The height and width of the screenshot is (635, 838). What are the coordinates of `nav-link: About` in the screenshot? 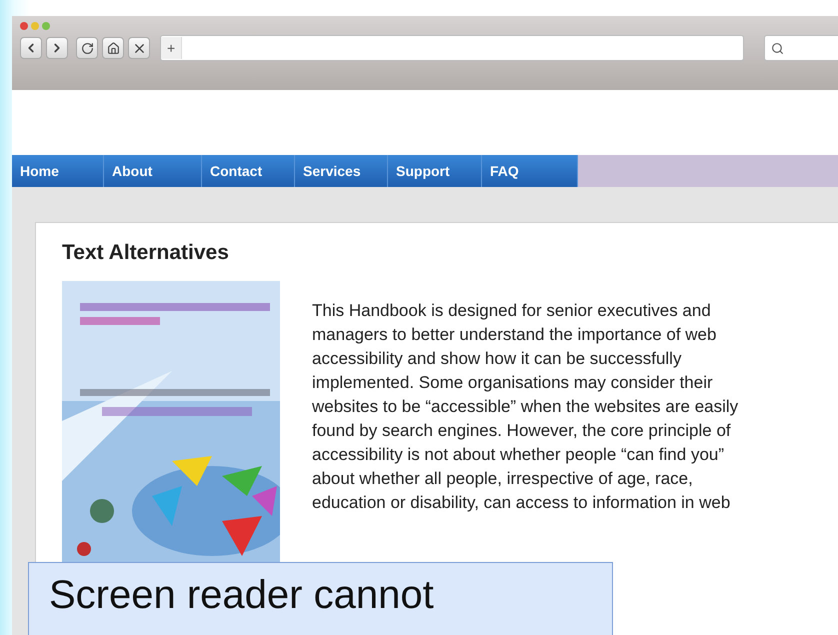 It's located at (153, 171).